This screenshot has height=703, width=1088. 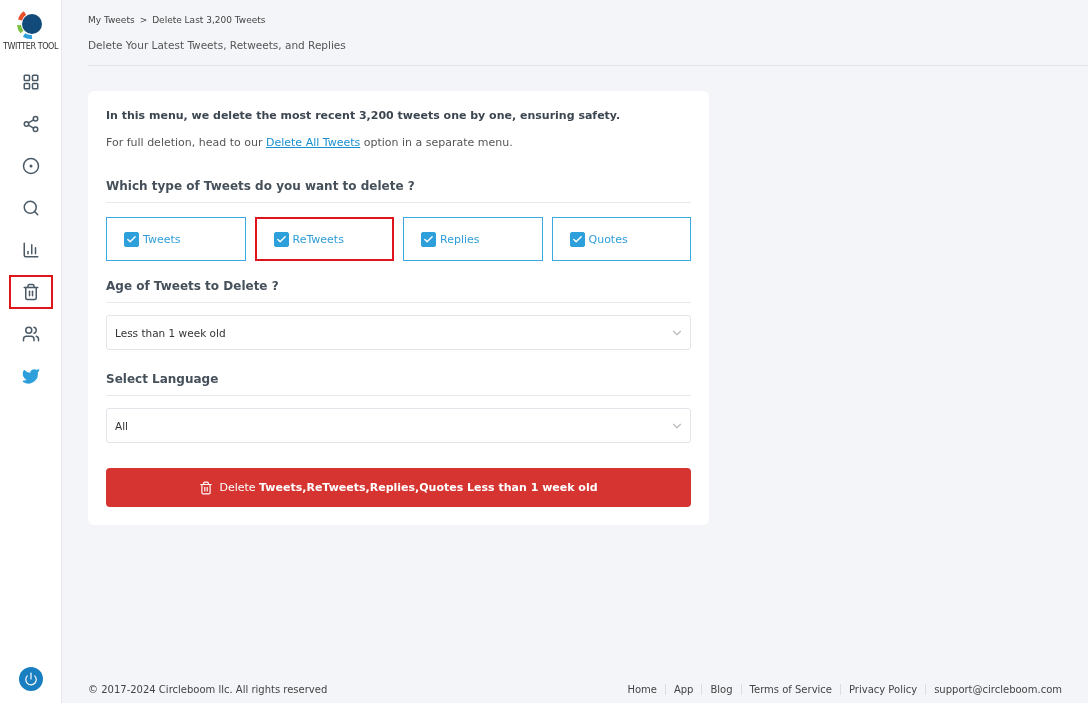 What do you see at coordinates (642, 689) in the screenshot?
I see `footer-link: Home` at bounding box center [642, 689].